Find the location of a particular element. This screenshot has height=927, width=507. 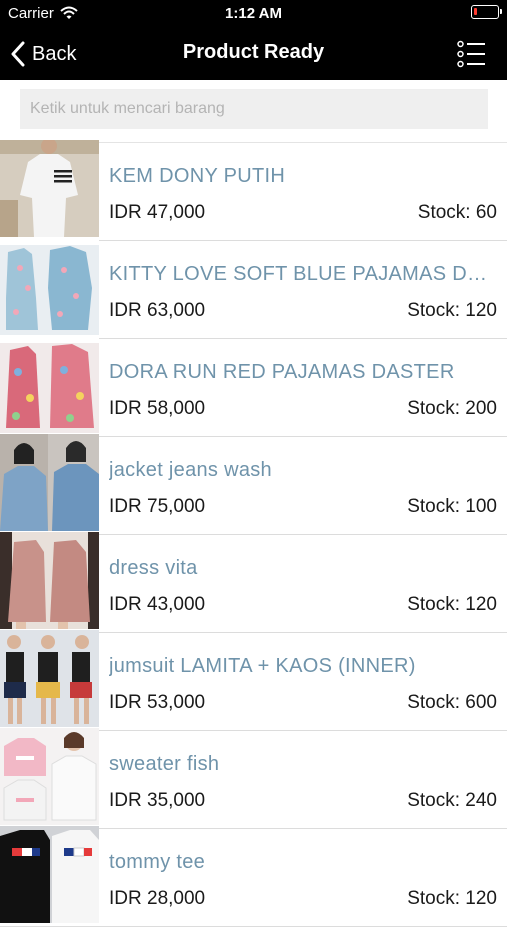

status-time: 1:12 AM is located at coordinates (253, 13).